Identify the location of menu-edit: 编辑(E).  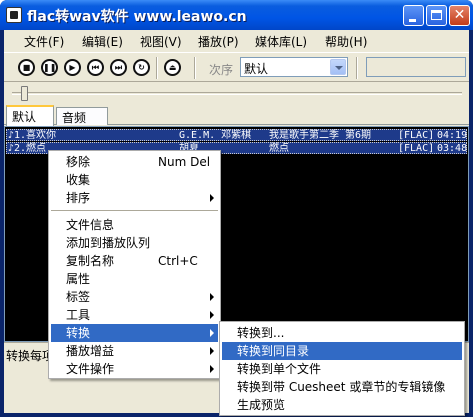
(102, 41).